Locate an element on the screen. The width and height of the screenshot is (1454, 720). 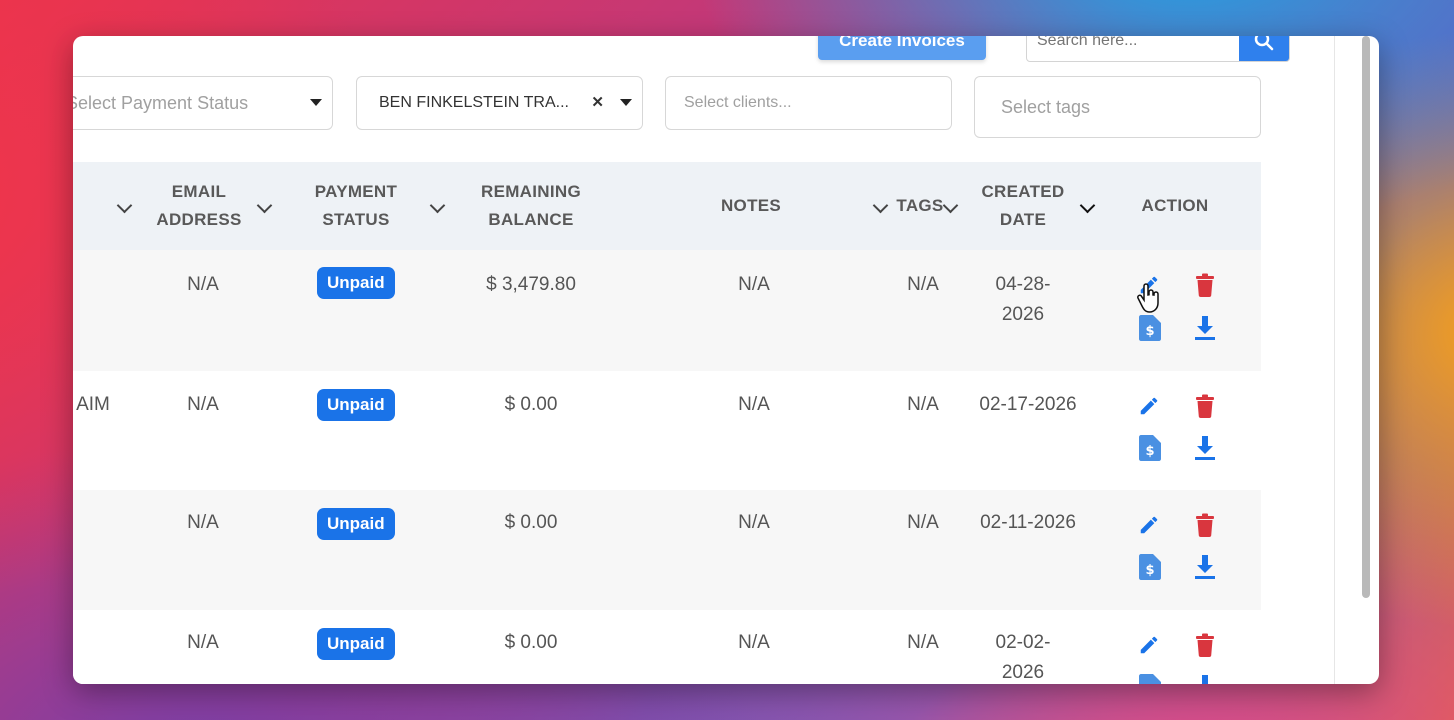
scrollbar-thumb is located at coordinates (1366, 317).